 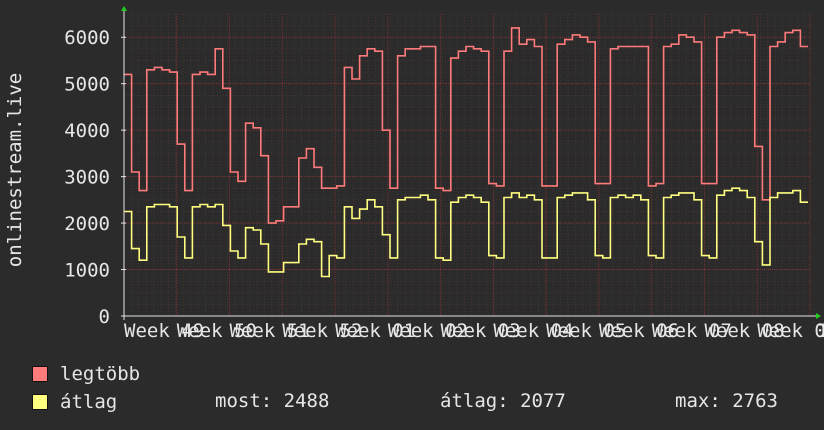 What do you see at coordinates (40, 402) in the screenshot?
I see `legend-swatch-avg` at bounding box center [40, 402].